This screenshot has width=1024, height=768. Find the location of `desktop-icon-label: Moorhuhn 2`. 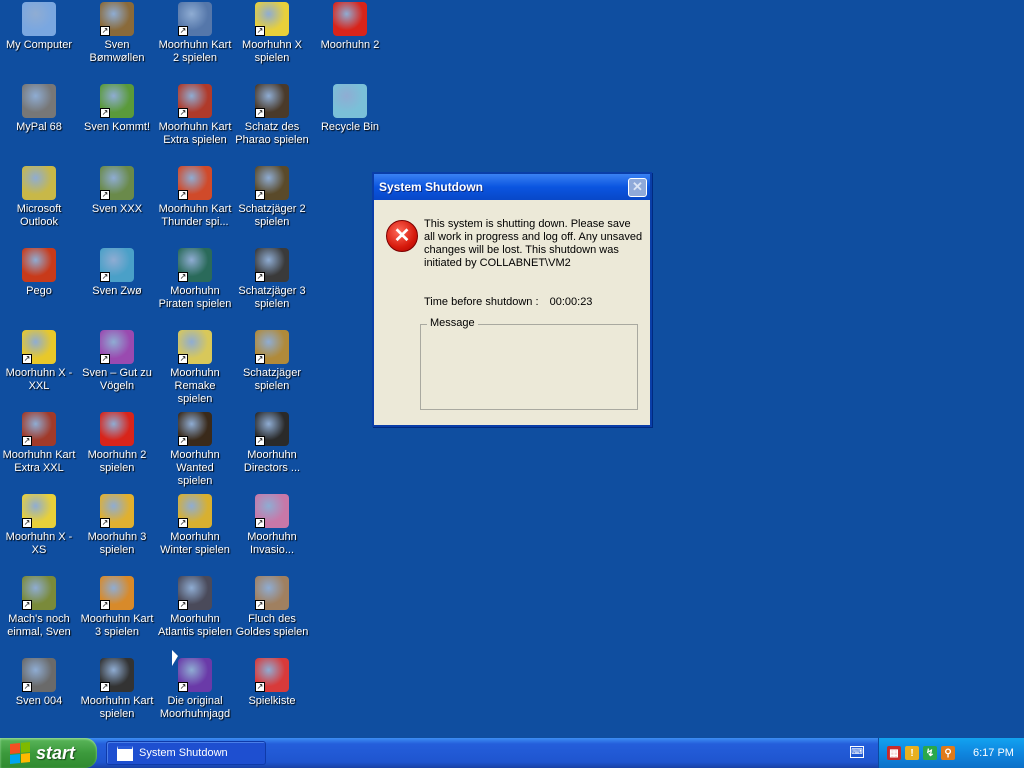

desktop-icon-label: Moorhuhn 2 is located at coordinates (350, 45).